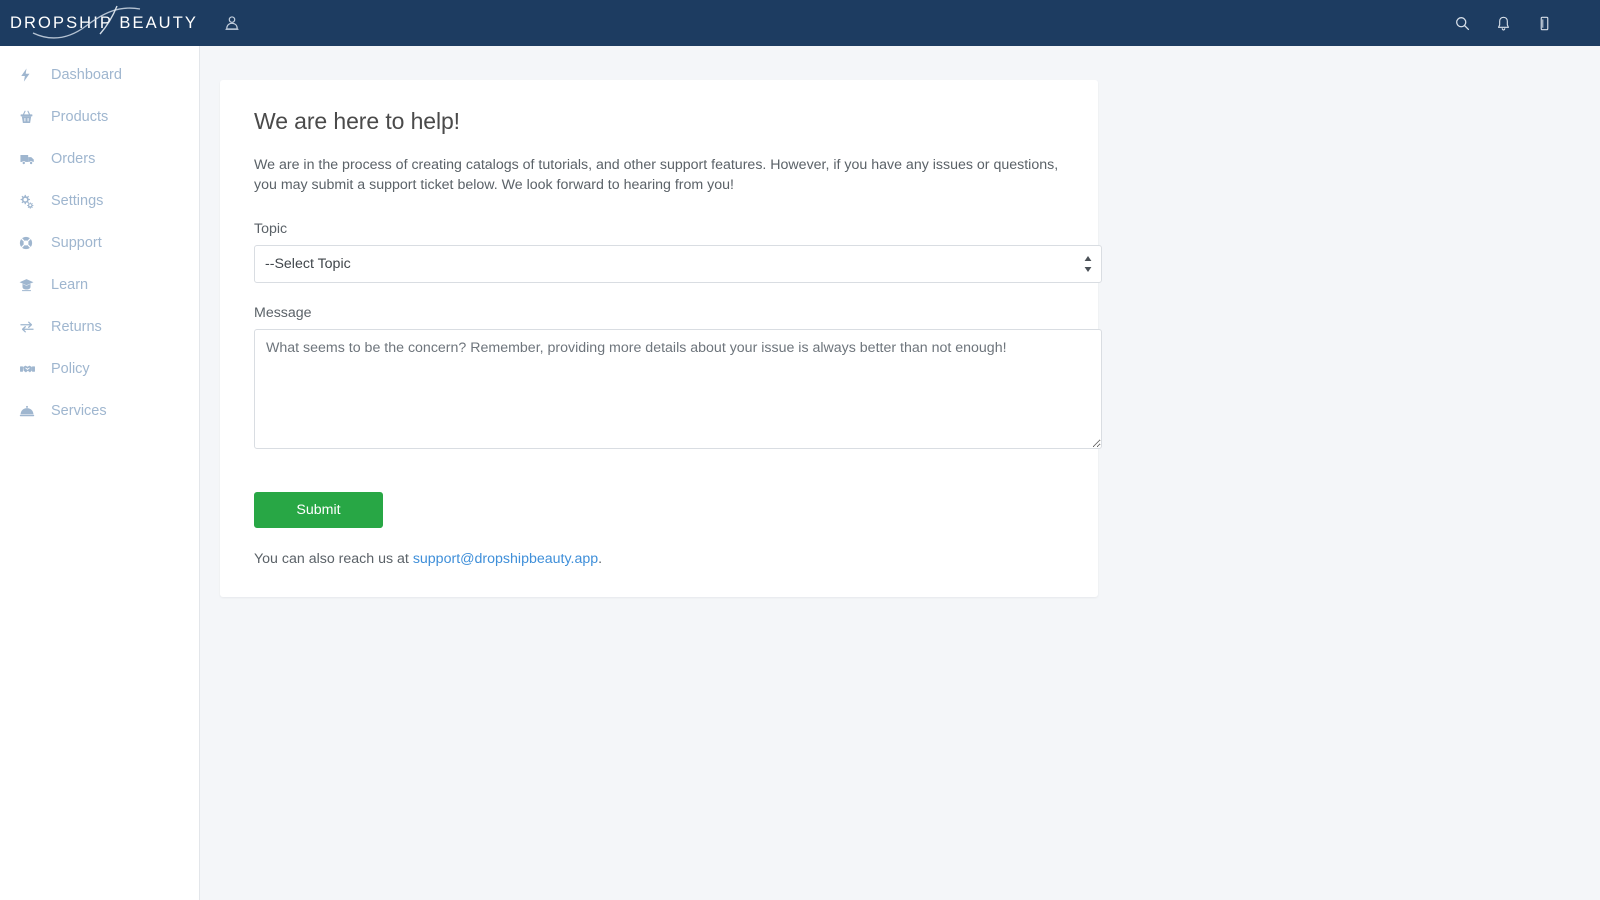 The width and height of the screenshot is (1600, 900). What do you see at coordinates (30, 201) in the screenshot?
I see `gears-icon` at bounding box center [30, 201].